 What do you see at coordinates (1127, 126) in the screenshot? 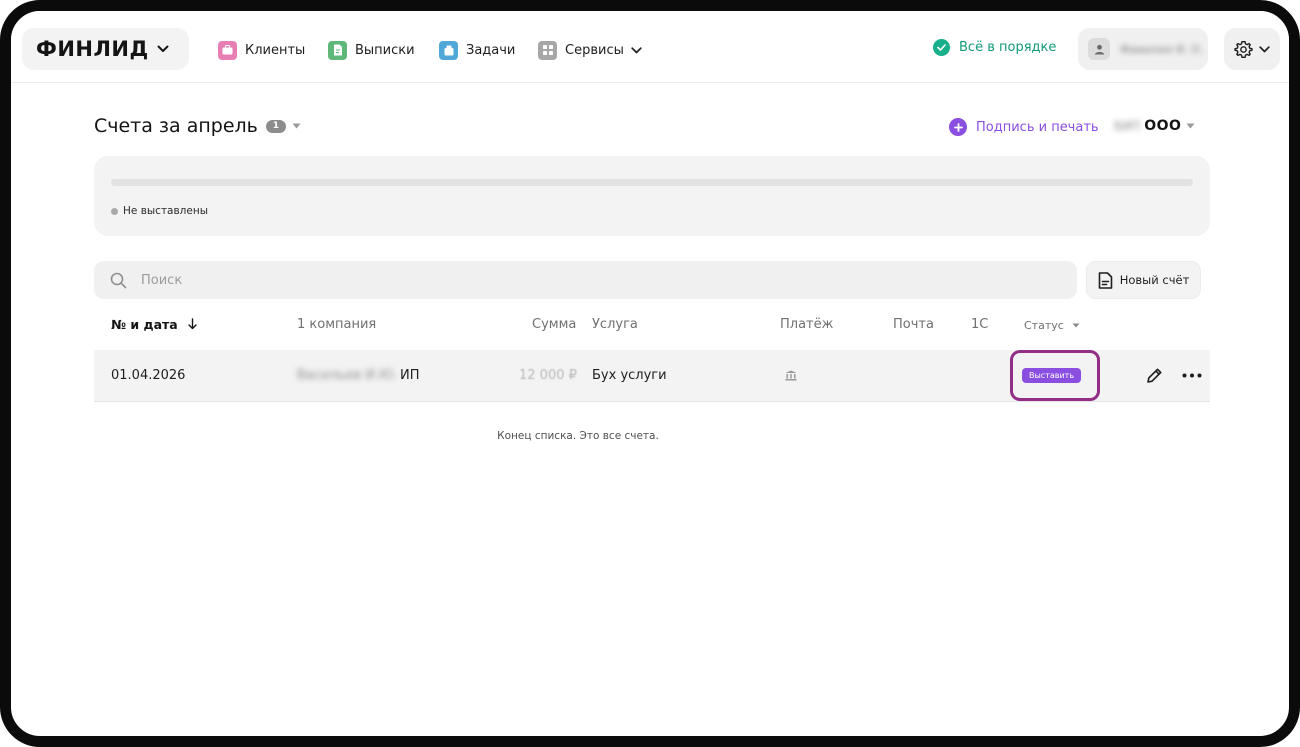
I see `organization-prefix: БИП` at bounding box center [1127, 126].